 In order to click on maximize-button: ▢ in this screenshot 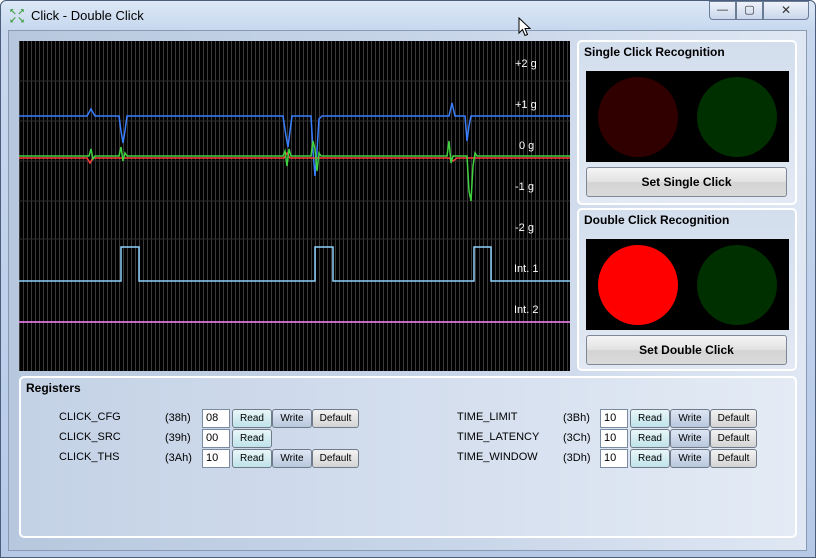, I will do `click(749, 10)`.